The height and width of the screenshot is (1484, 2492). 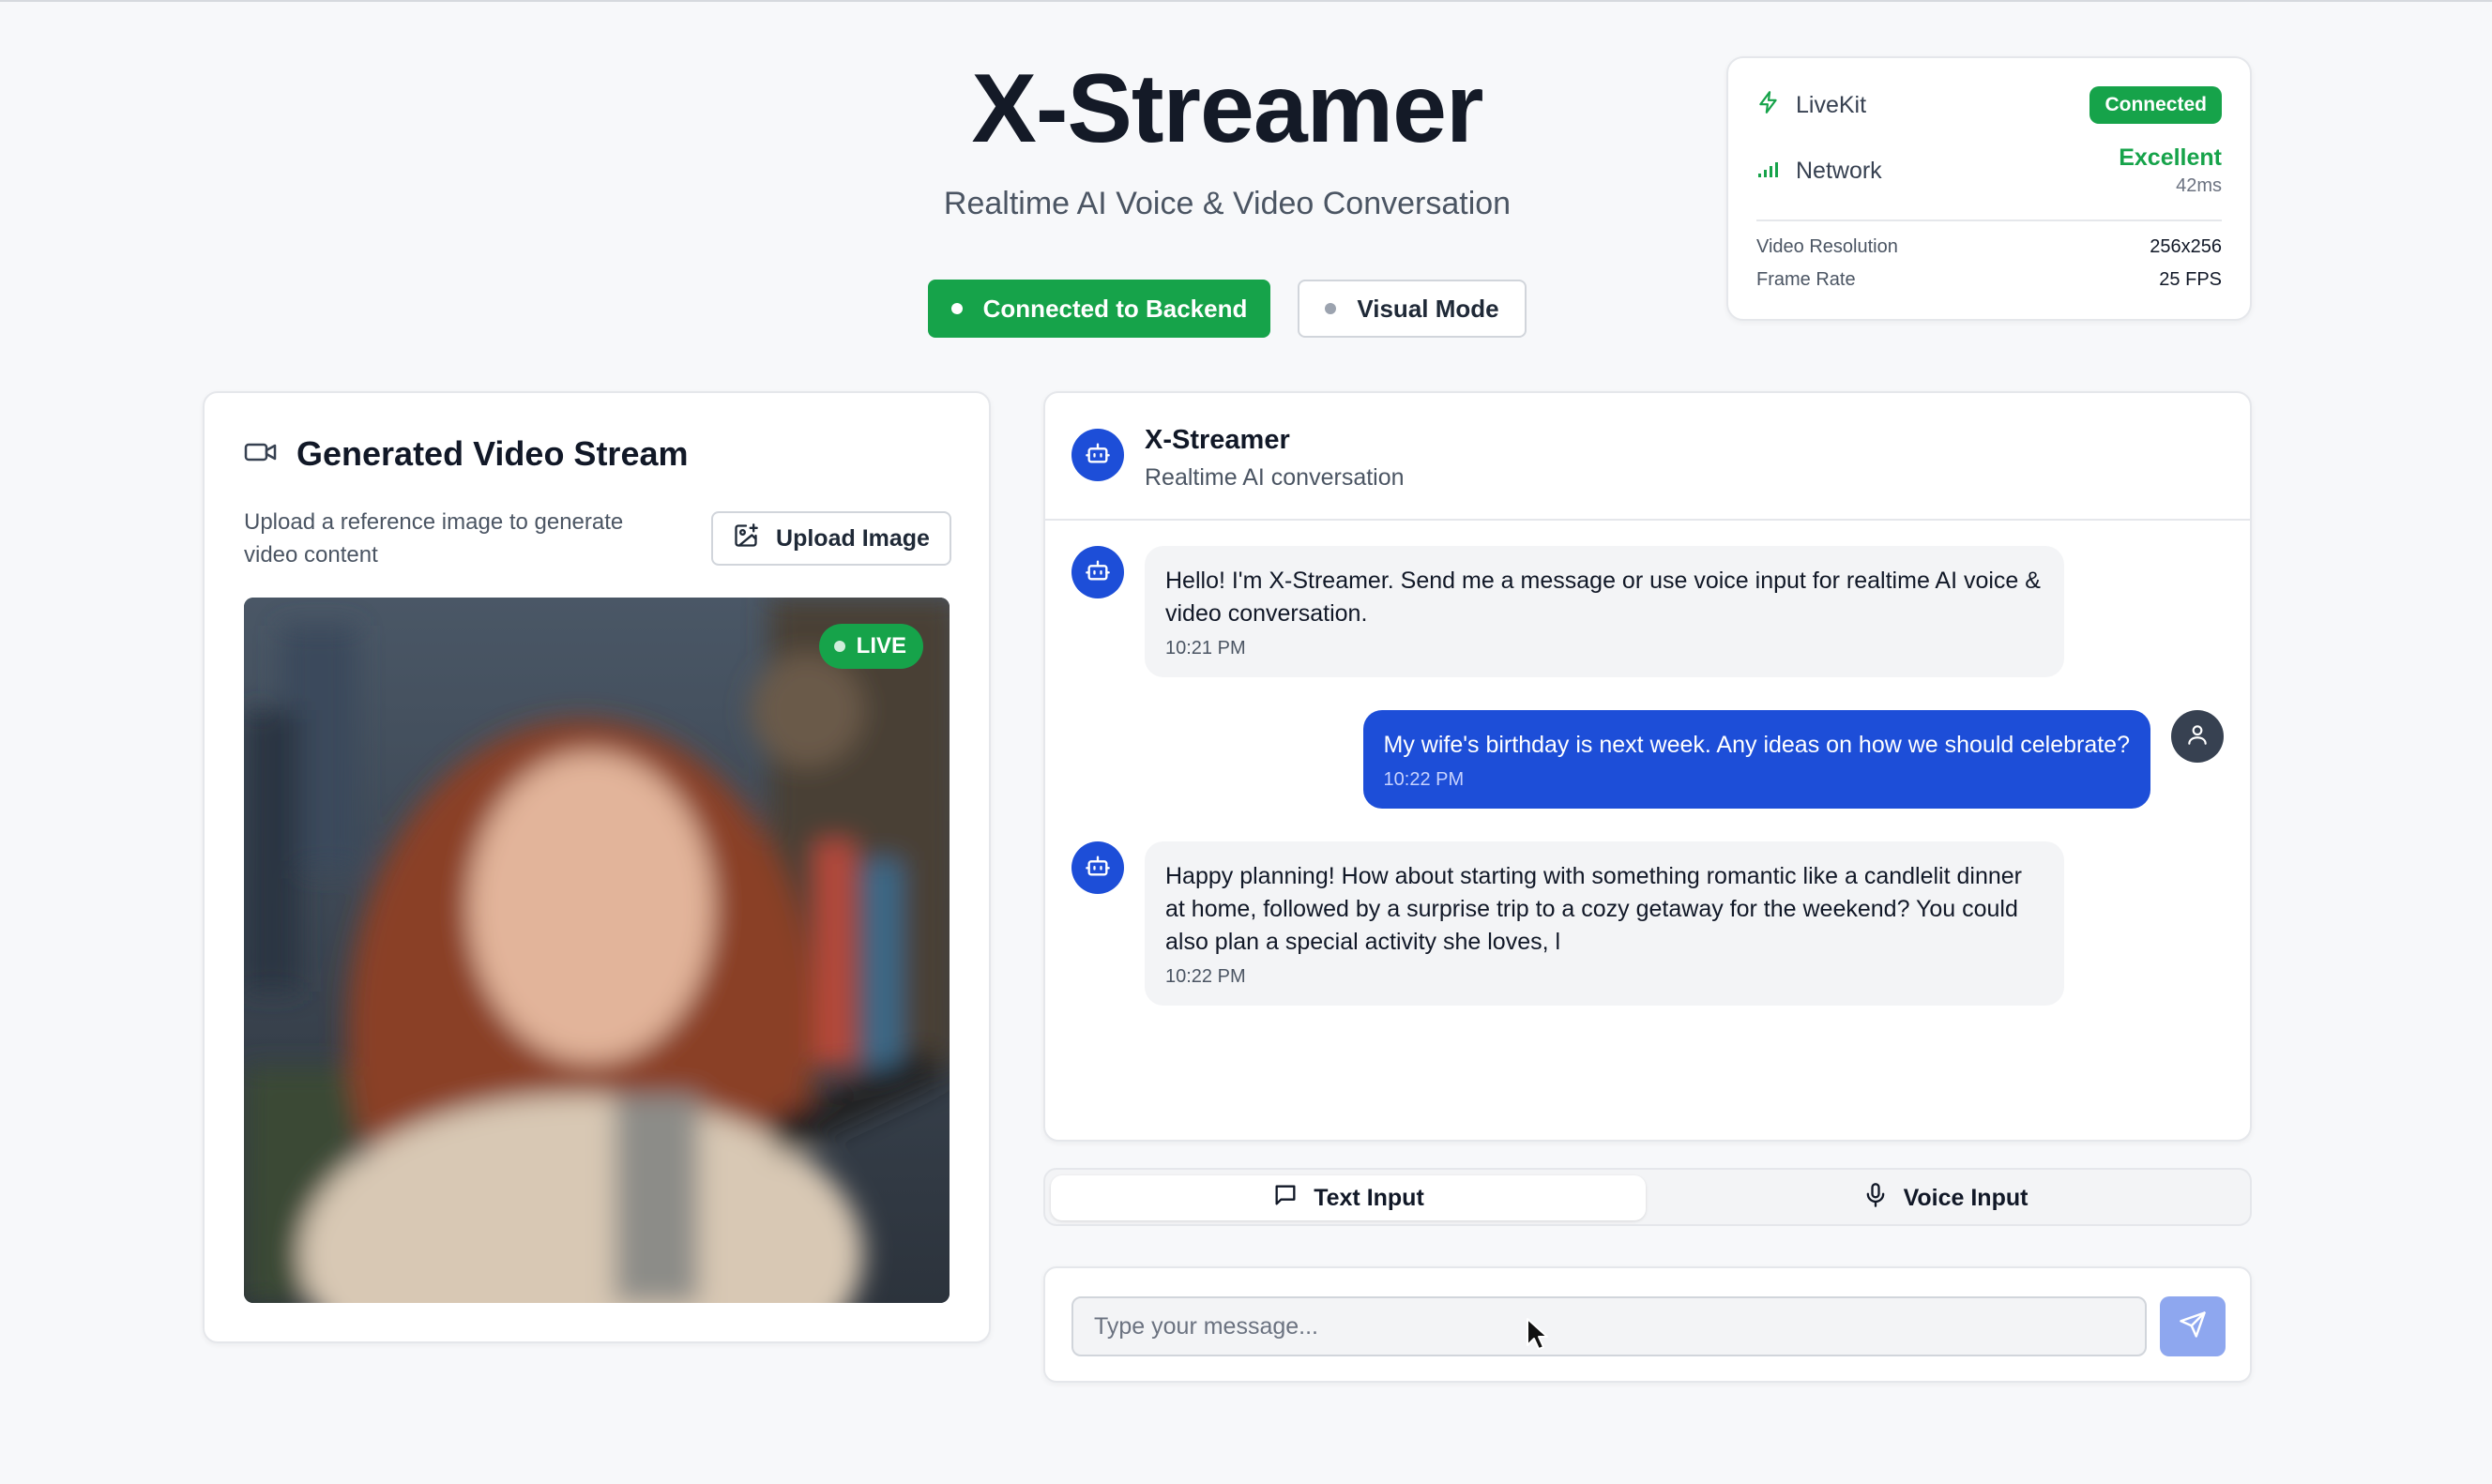 I want to click on tab-voice-input: Voice Input, so click(x=1945, y=1197).